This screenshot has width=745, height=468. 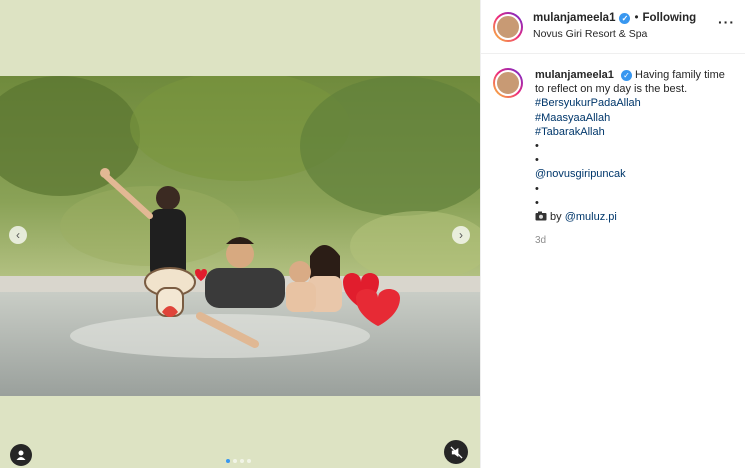 I want to click on credit-mention-link: @muluz.pi, so click(x=591, y=217).